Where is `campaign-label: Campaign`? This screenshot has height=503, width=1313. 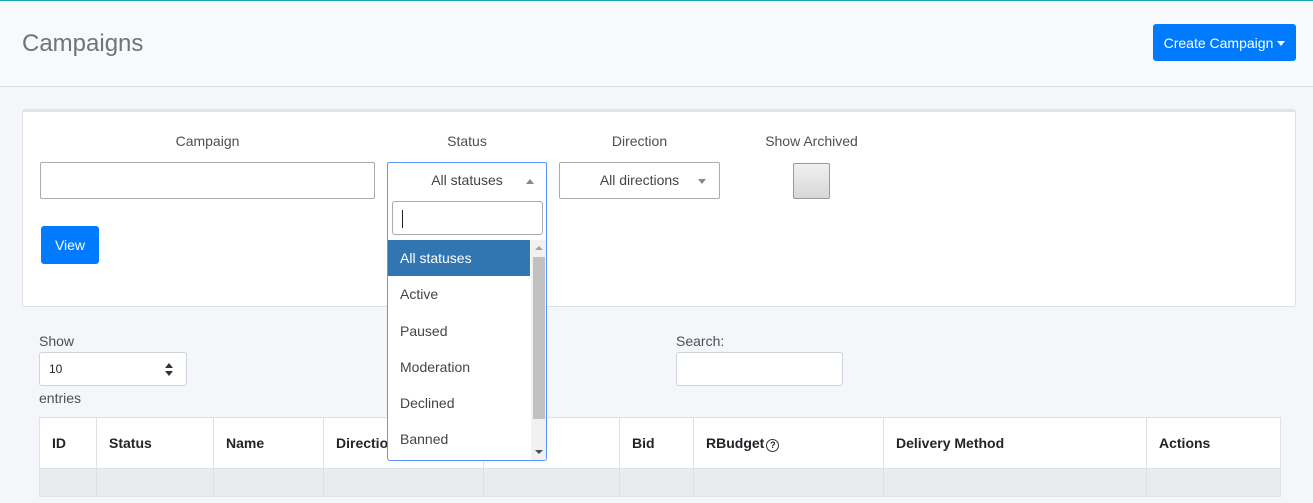
campaign-label: Campaign is located at coordinates (207, 141).